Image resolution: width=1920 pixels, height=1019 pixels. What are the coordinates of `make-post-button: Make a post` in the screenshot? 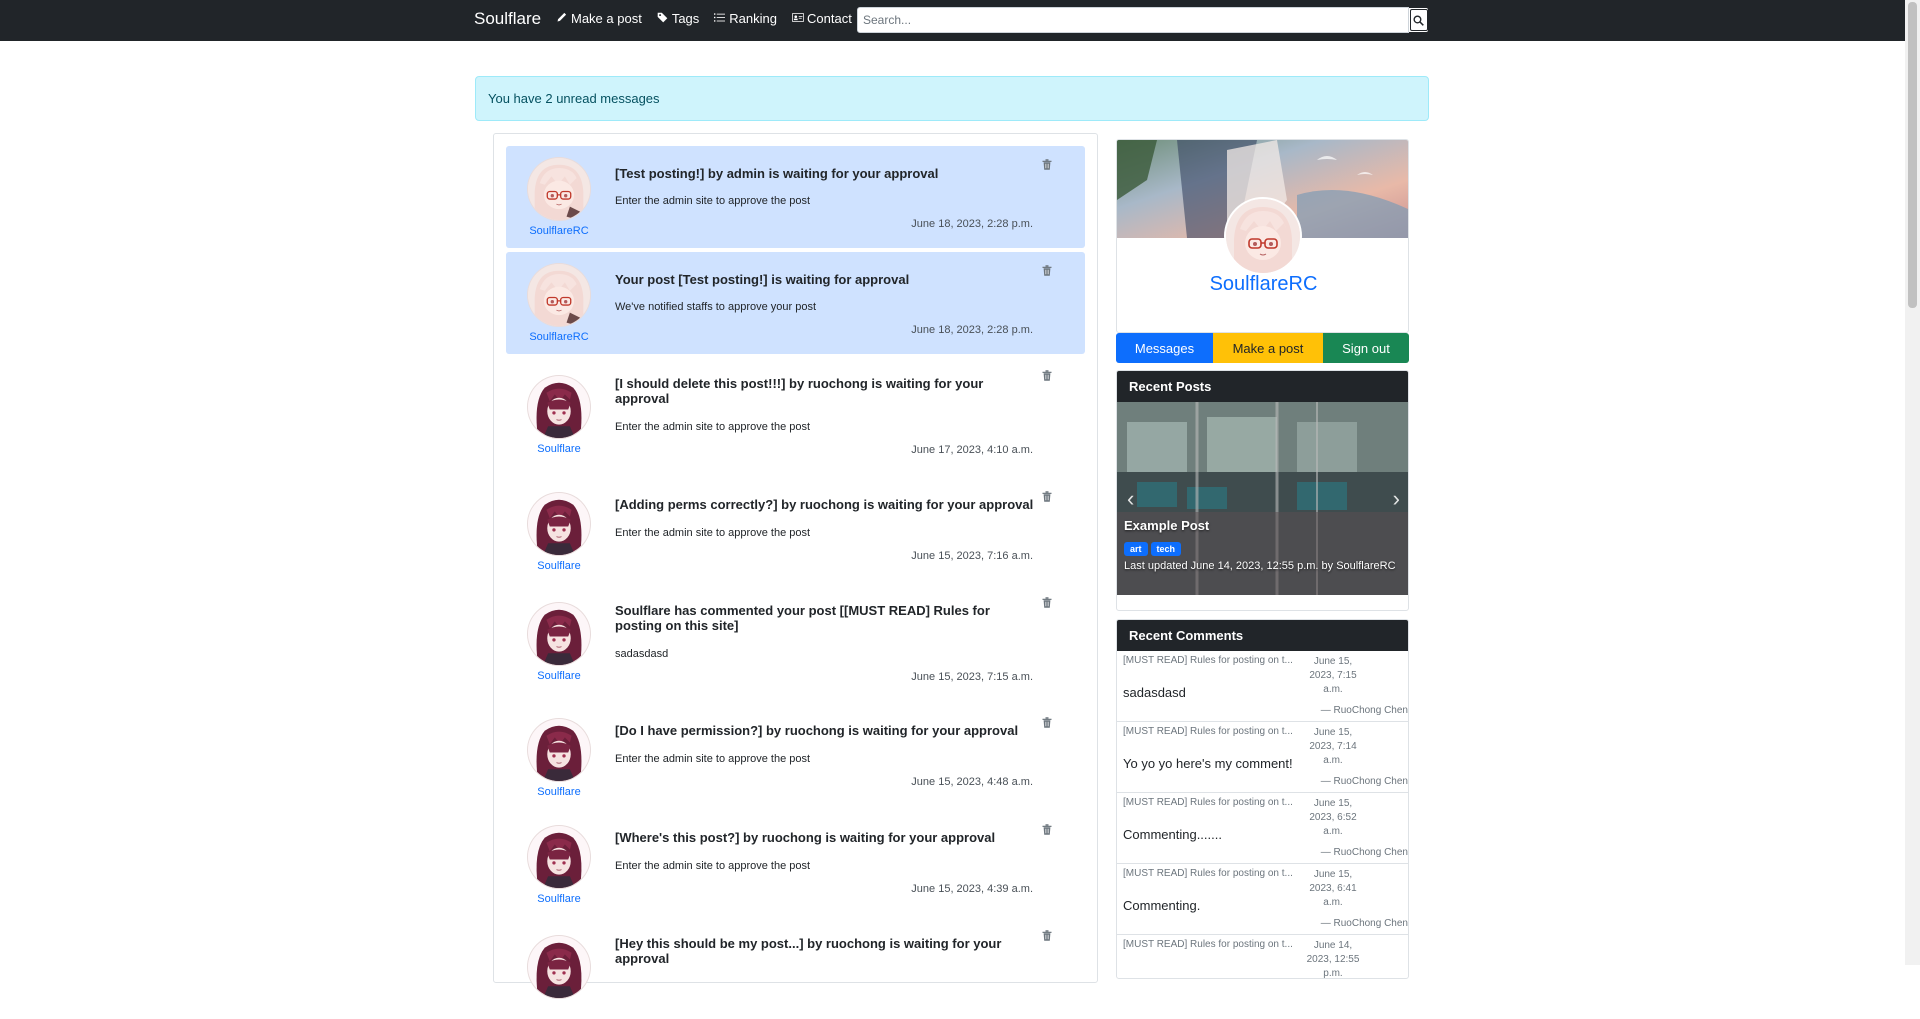 It's located at (1268, 348).